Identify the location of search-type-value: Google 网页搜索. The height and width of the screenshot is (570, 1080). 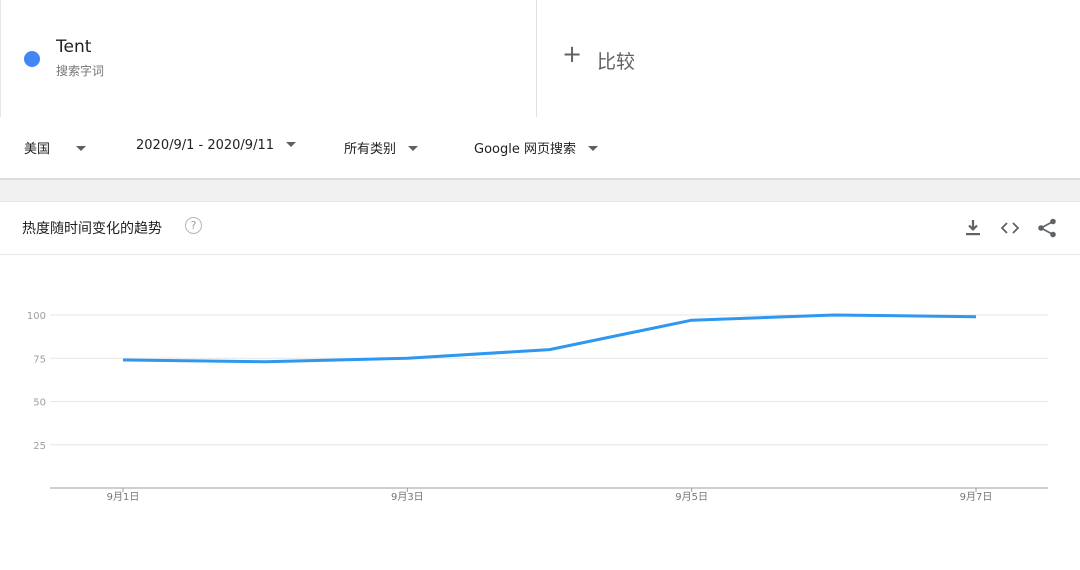
(525, 149).